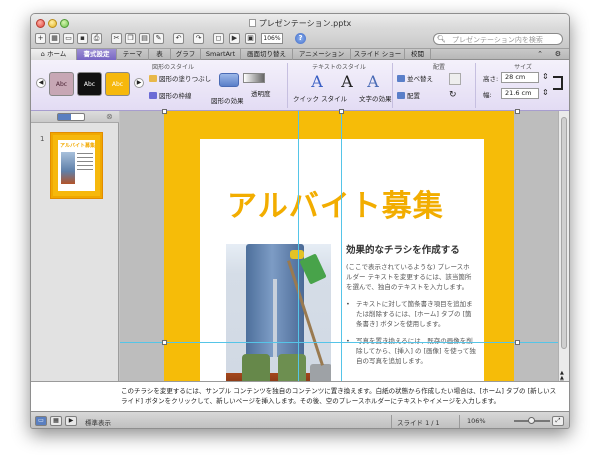  What do you see at coordinates (438, 67) in the screenshot?
I see `group-title-arrange: 配置` at bounding box center [438, 67].